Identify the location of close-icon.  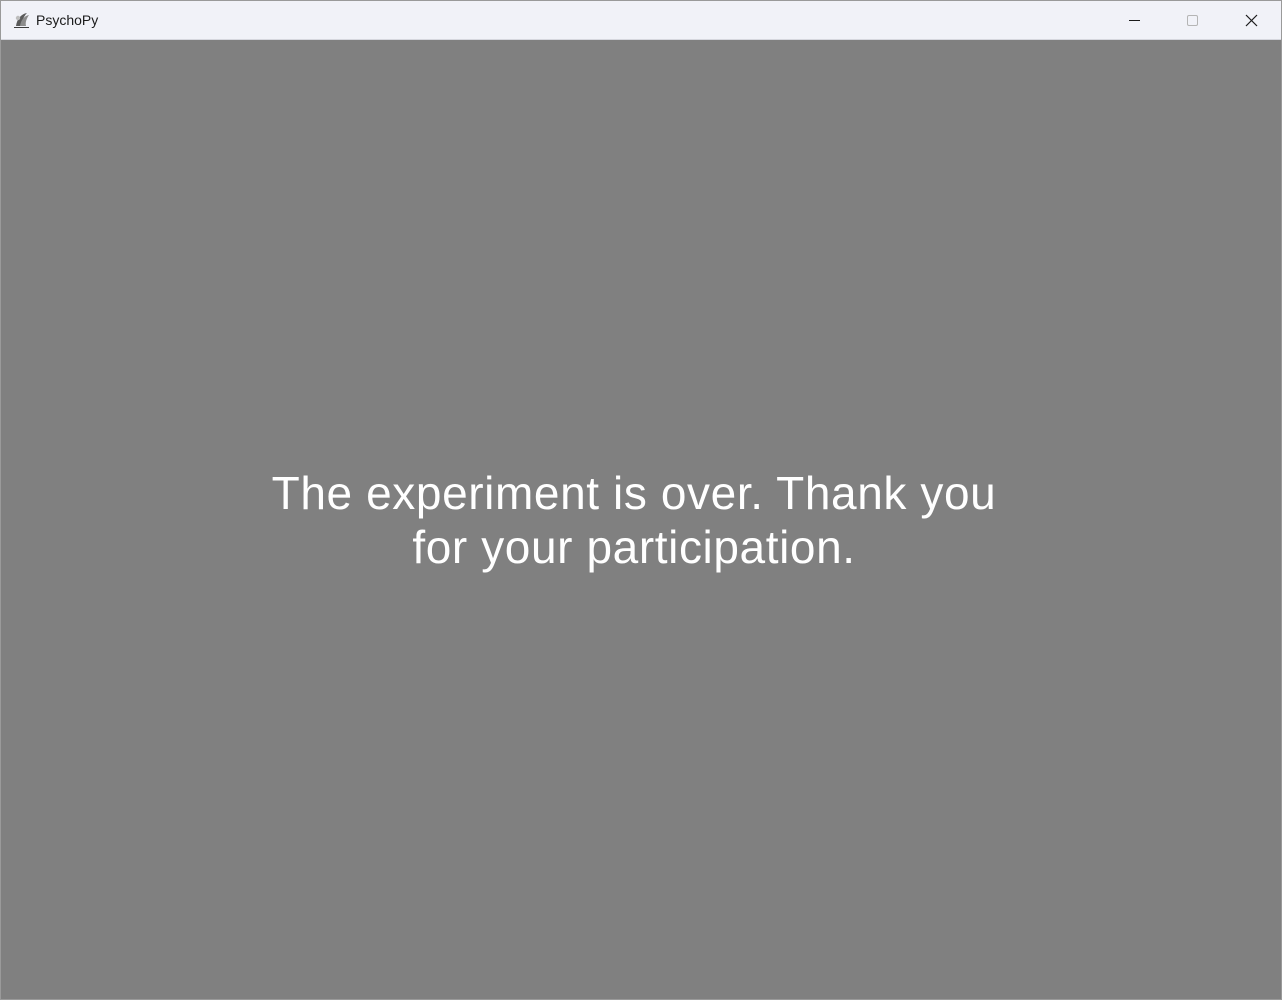
(1251, 20).